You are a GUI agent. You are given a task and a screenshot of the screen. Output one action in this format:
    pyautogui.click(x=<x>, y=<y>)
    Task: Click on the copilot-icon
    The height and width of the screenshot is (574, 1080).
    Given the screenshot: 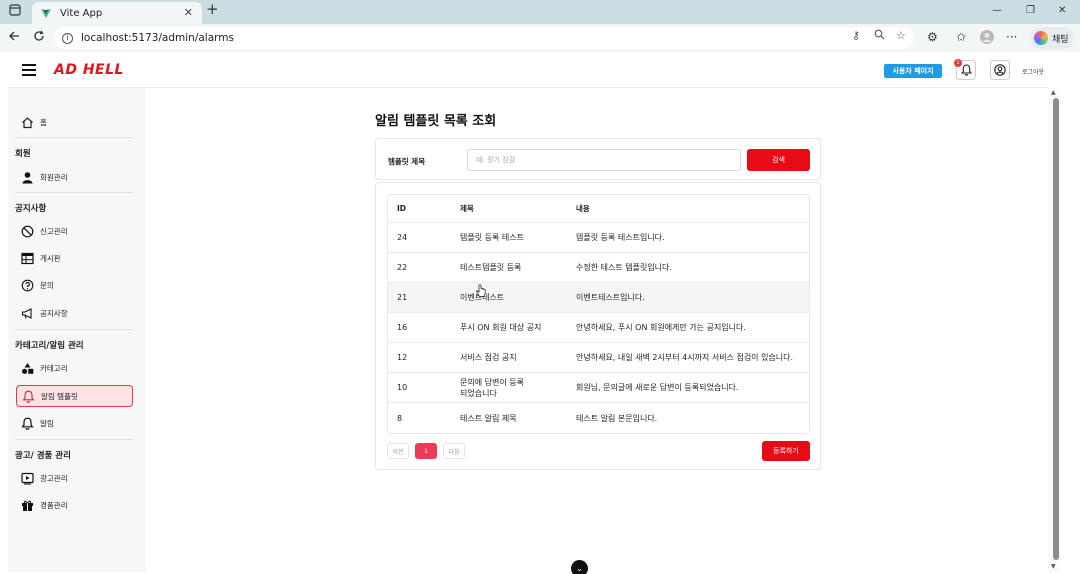 What is the action you would take?
    pyautogui.click(x=1041, y=38)
    